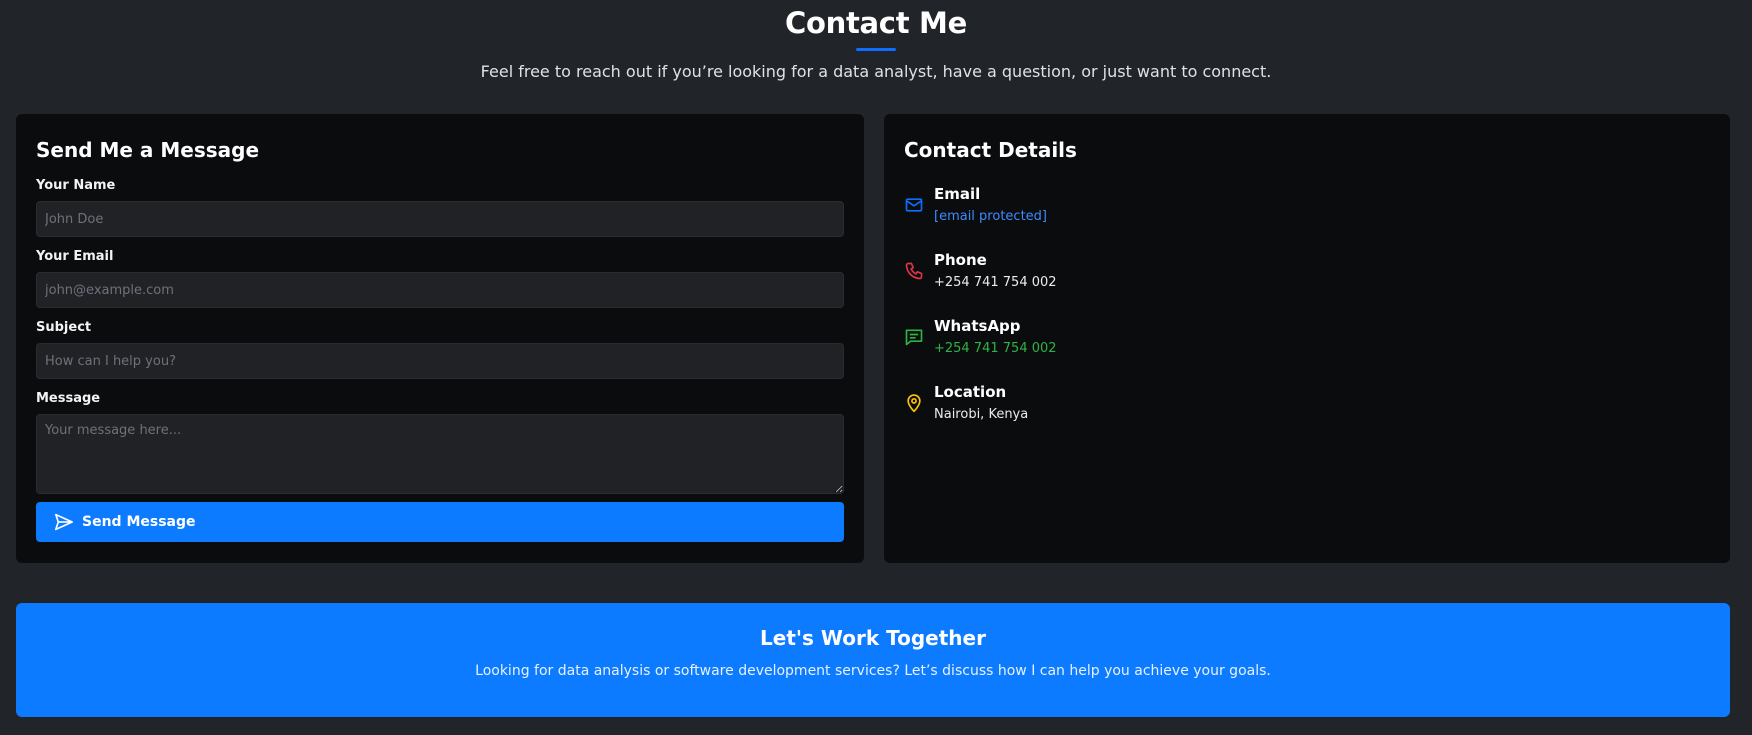  I want to click on message-label: Message, so click(68, 398).